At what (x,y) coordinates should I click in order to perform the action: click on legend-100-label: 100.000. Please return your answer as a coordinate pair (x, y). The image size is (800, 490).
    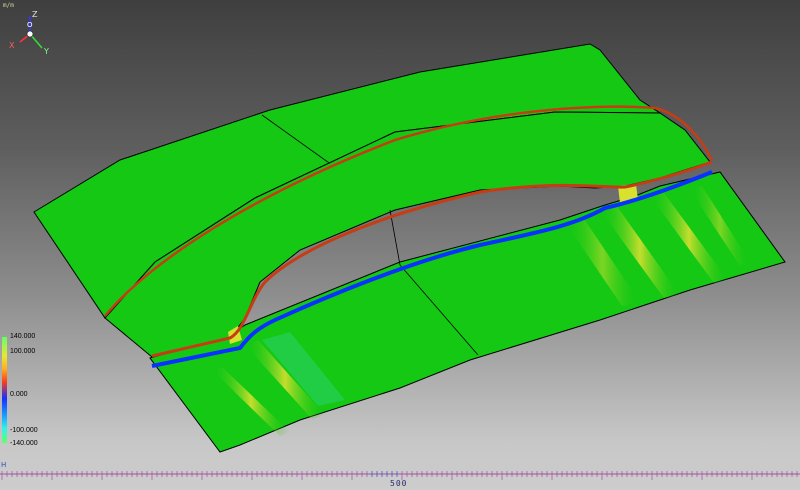
    Looking at the image, I should click on (23, 351).